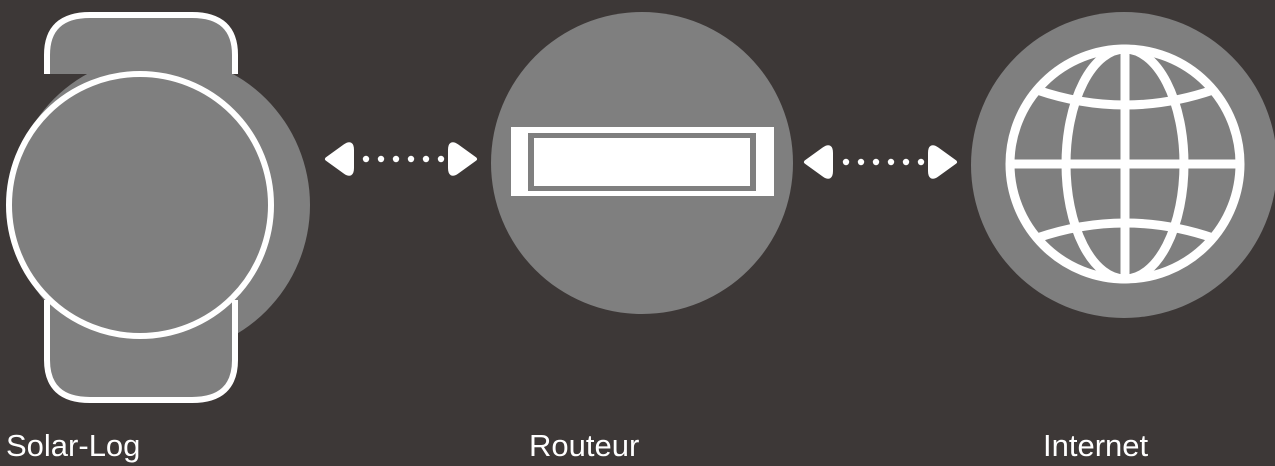  What do you see at coordinates (1096, 445) in the screenshot?
I see `internet-label: Internet` at bounding box center [1096, 445].